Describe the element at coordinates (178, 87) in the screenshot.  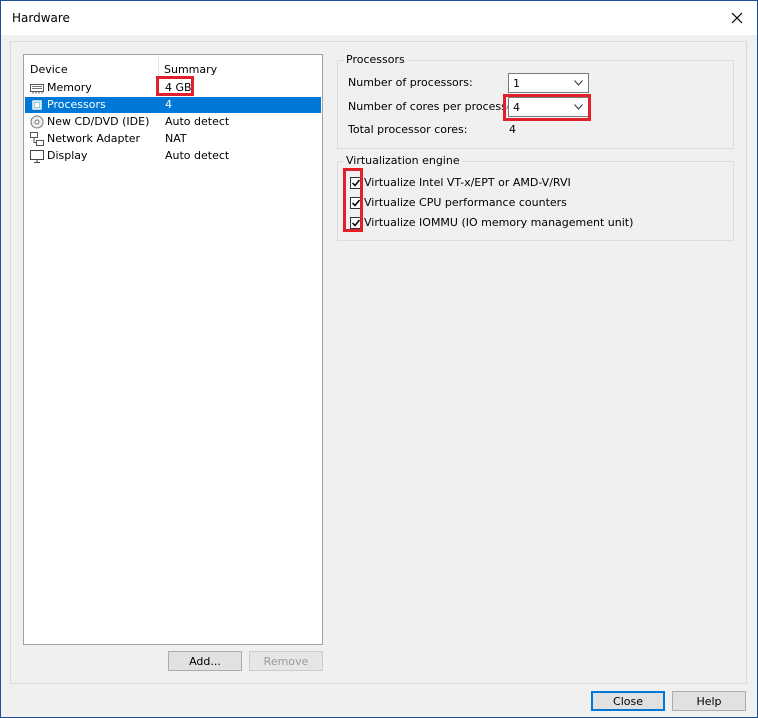
I see `device-summary: 4 GB` at that location.